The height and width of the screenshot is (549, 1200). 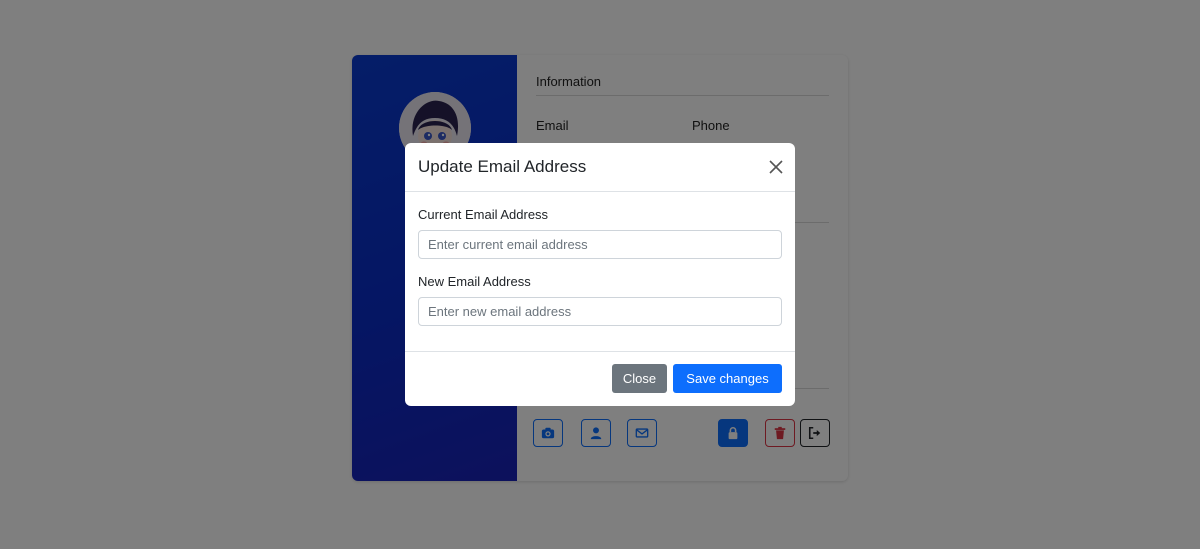 What do you see at coordinates (600, 244) in the screenshot?
I see `current-email-input` at bounding box center [600, 244].